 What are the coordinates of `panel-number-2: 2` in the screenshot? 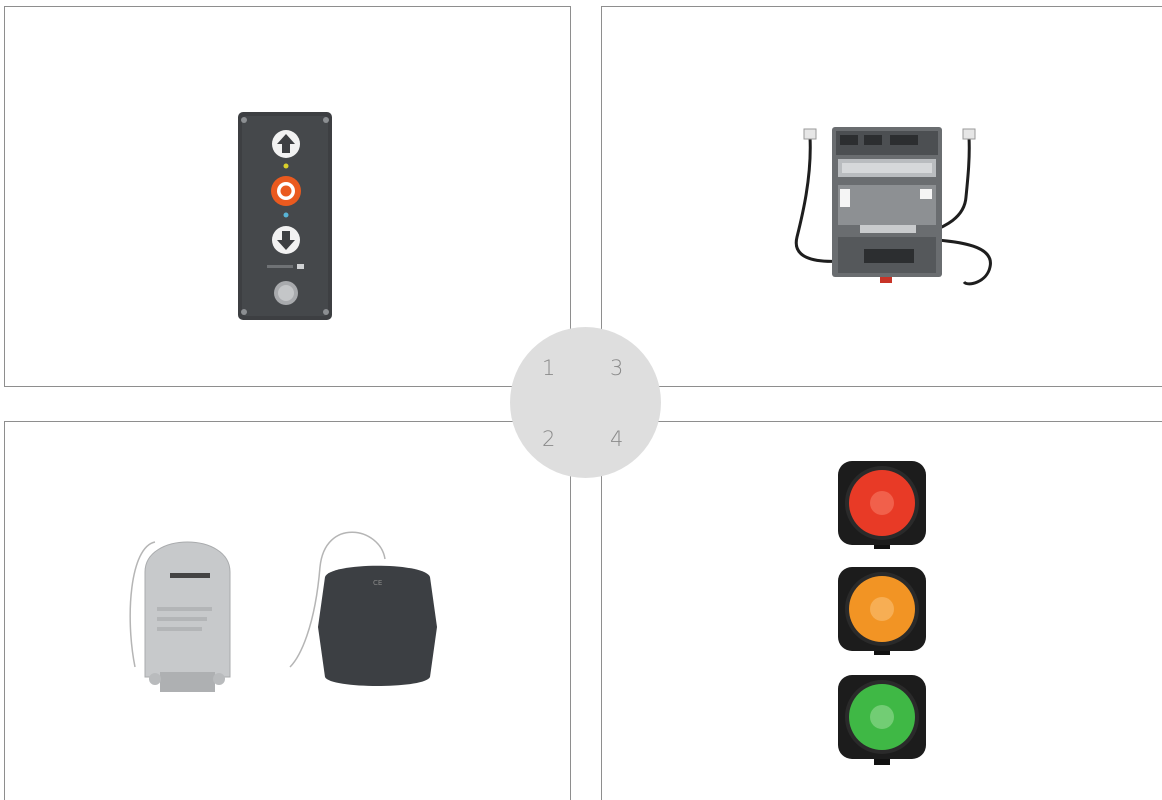 It's located at (549, 439).